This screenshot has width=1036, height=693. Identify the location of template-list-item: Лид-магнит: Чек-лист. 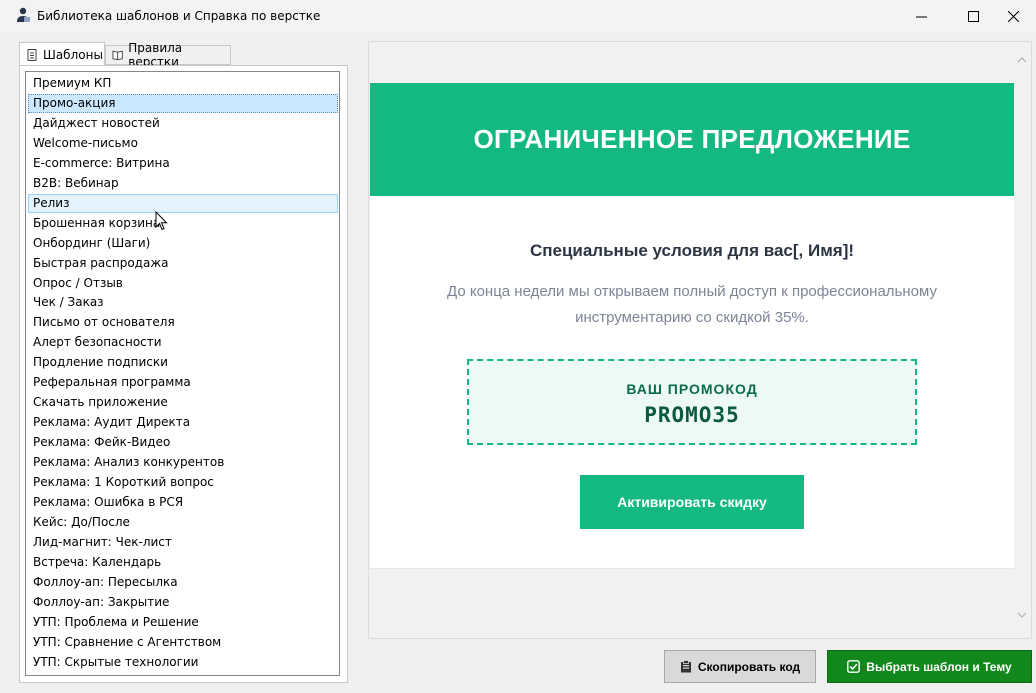
(183, 542).